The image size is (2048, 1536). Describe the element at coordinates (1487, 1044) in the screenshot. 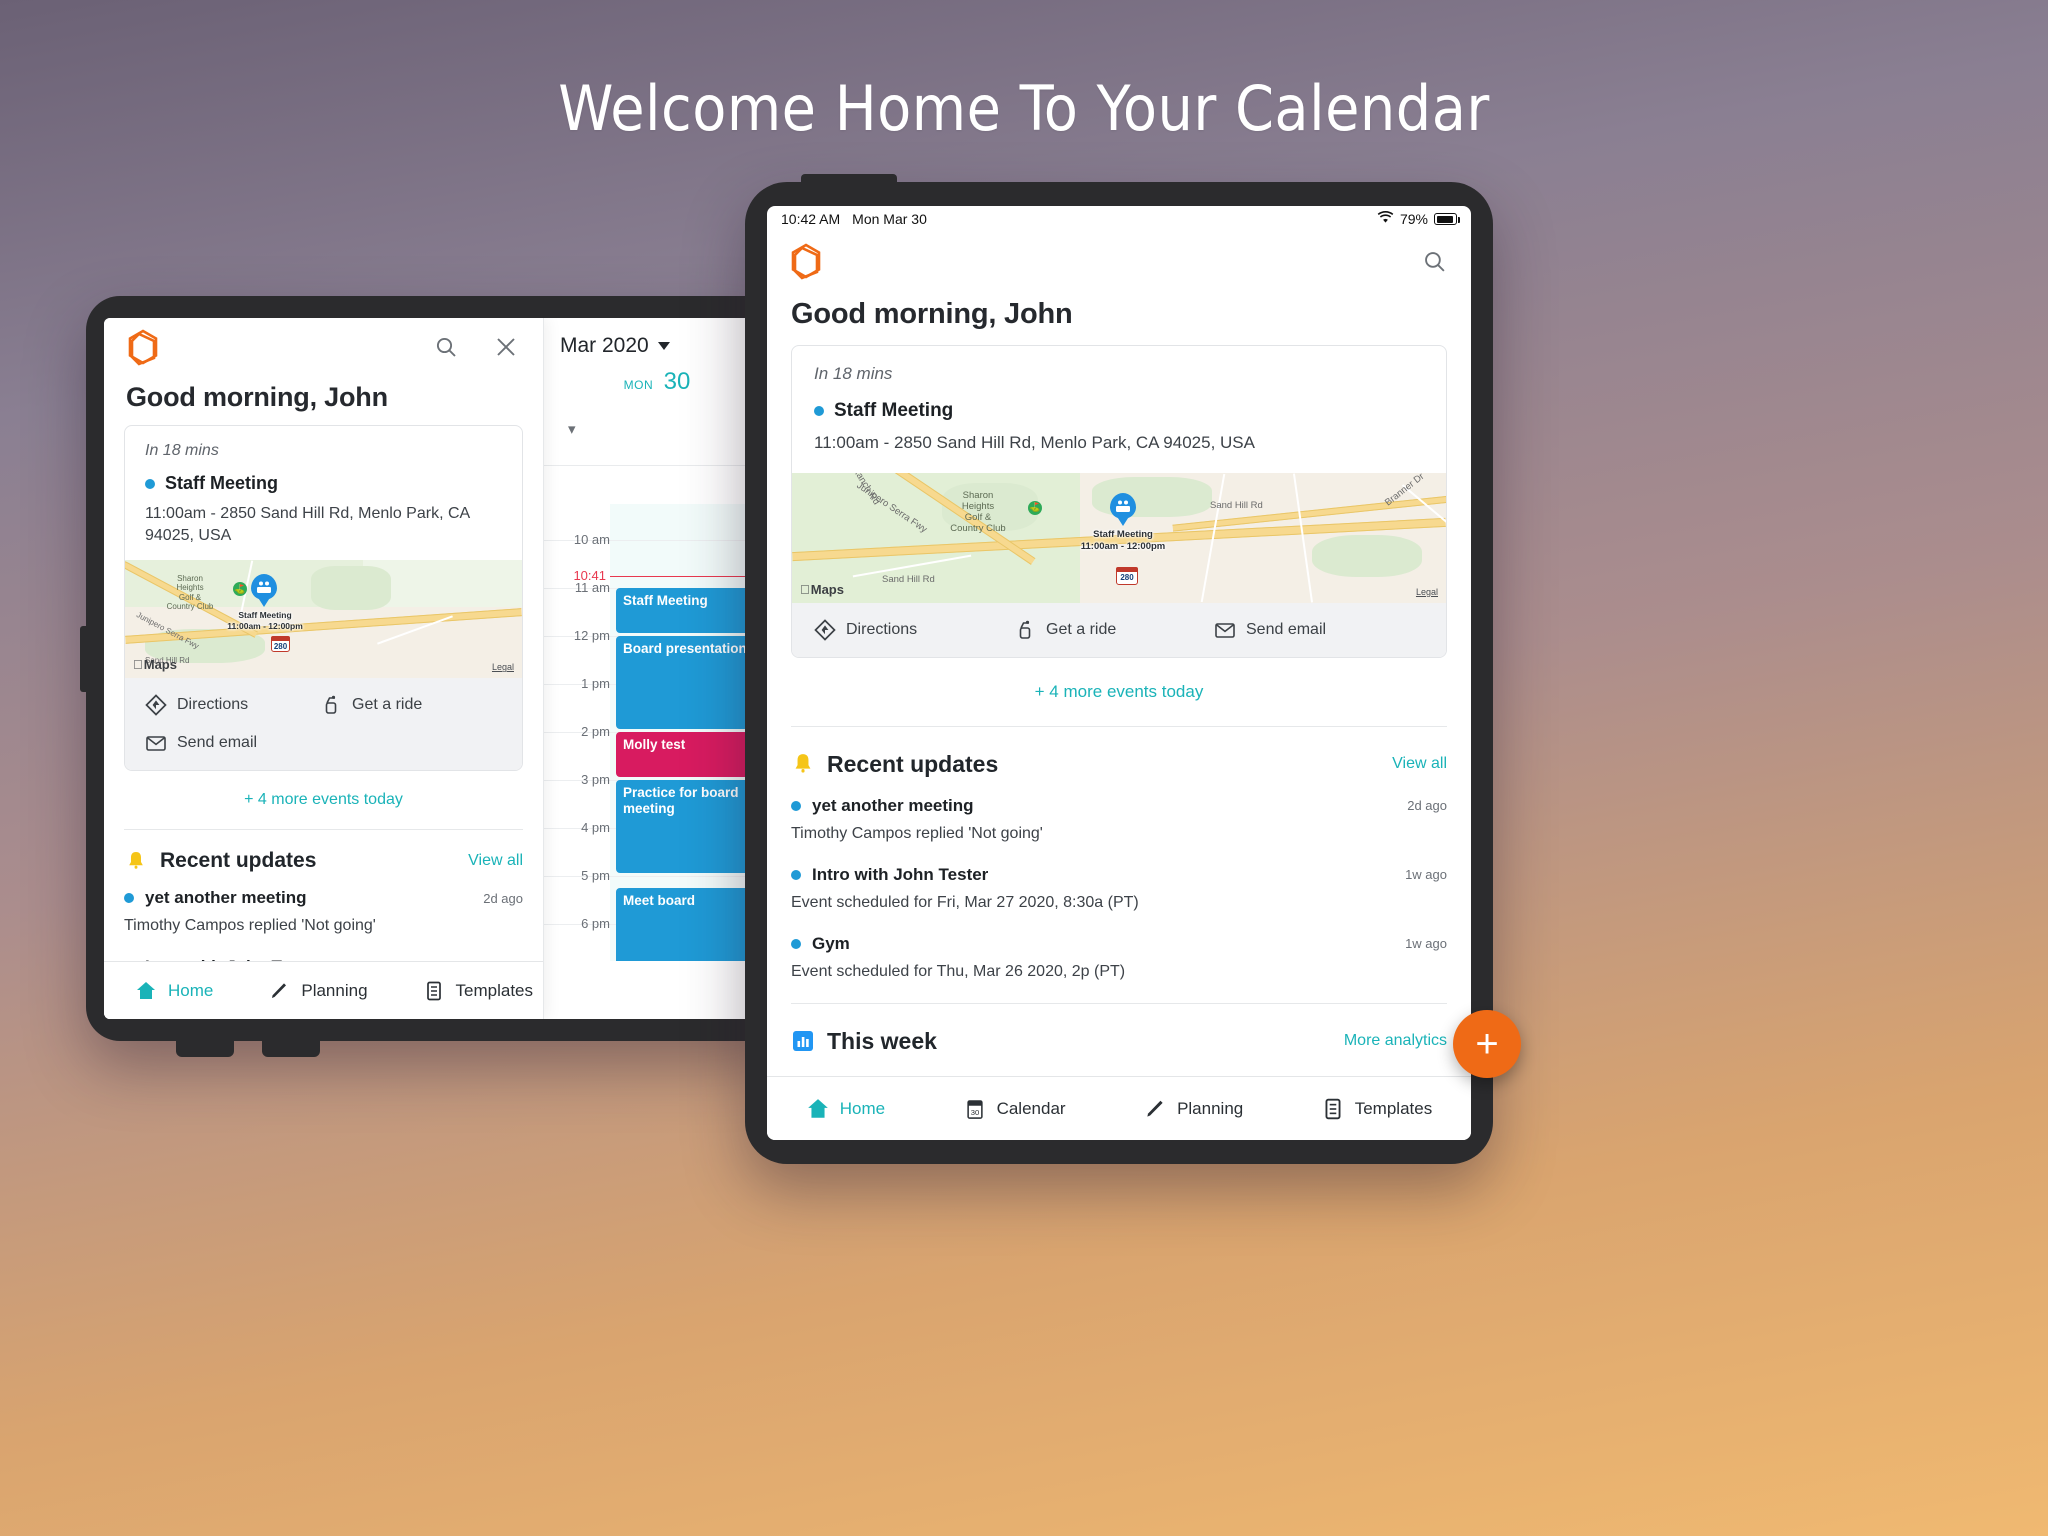

I see `add-event-button: +` at that location.